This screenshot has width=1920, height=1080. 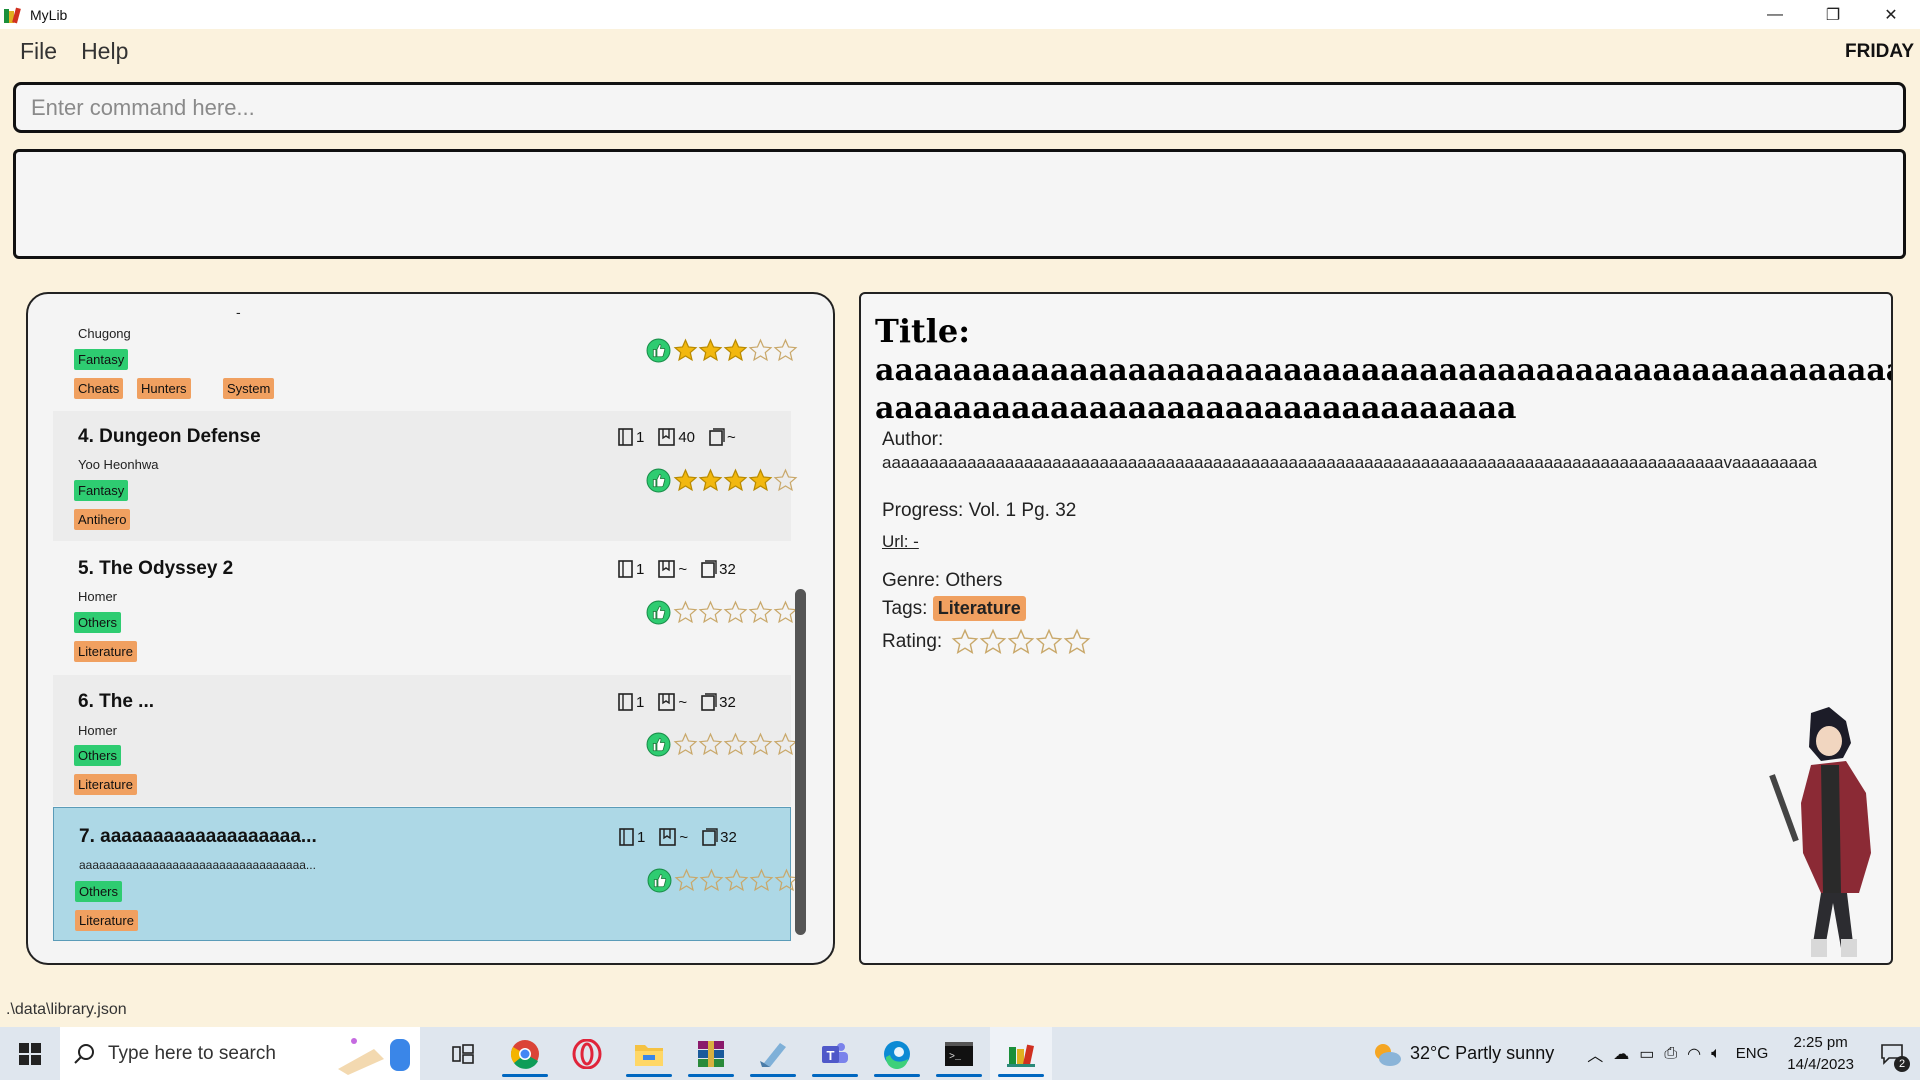 I want to click on page-stat: ~, so click(x=672, y=702).